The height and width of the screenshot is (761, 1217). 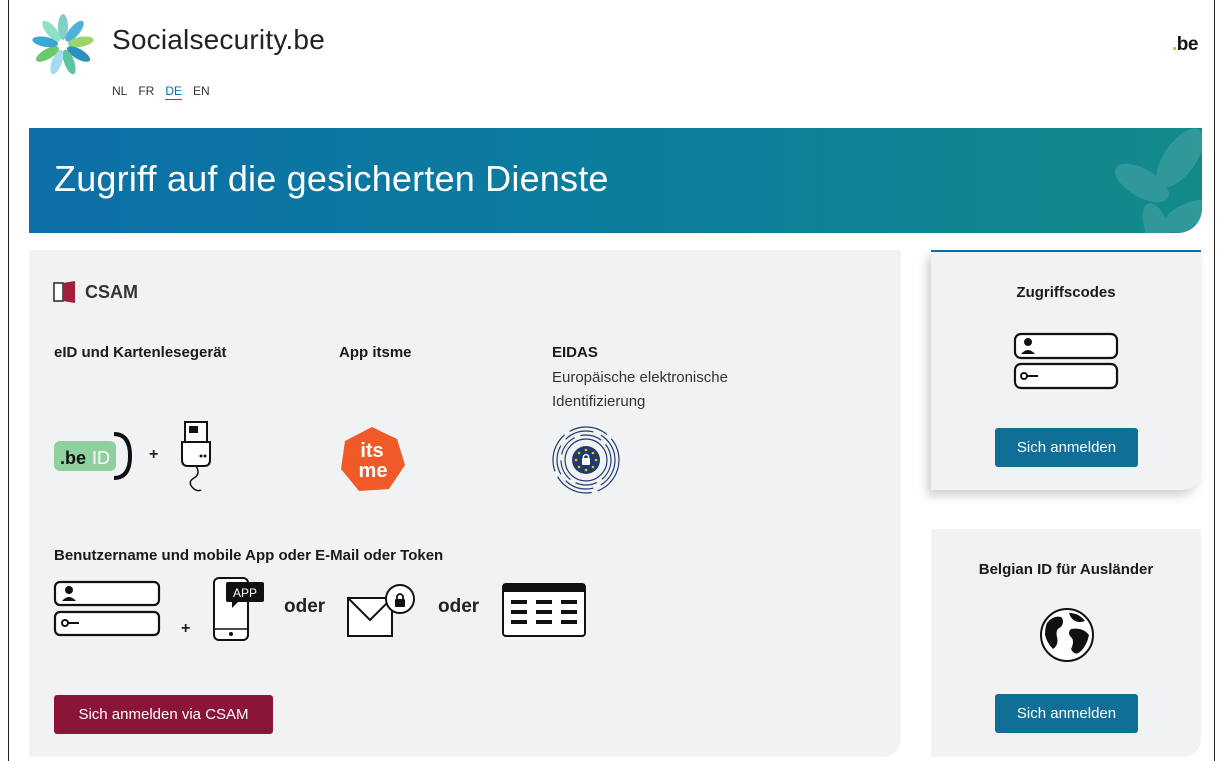 I want to click on language-nl: NL, so click(x=119, y=92).